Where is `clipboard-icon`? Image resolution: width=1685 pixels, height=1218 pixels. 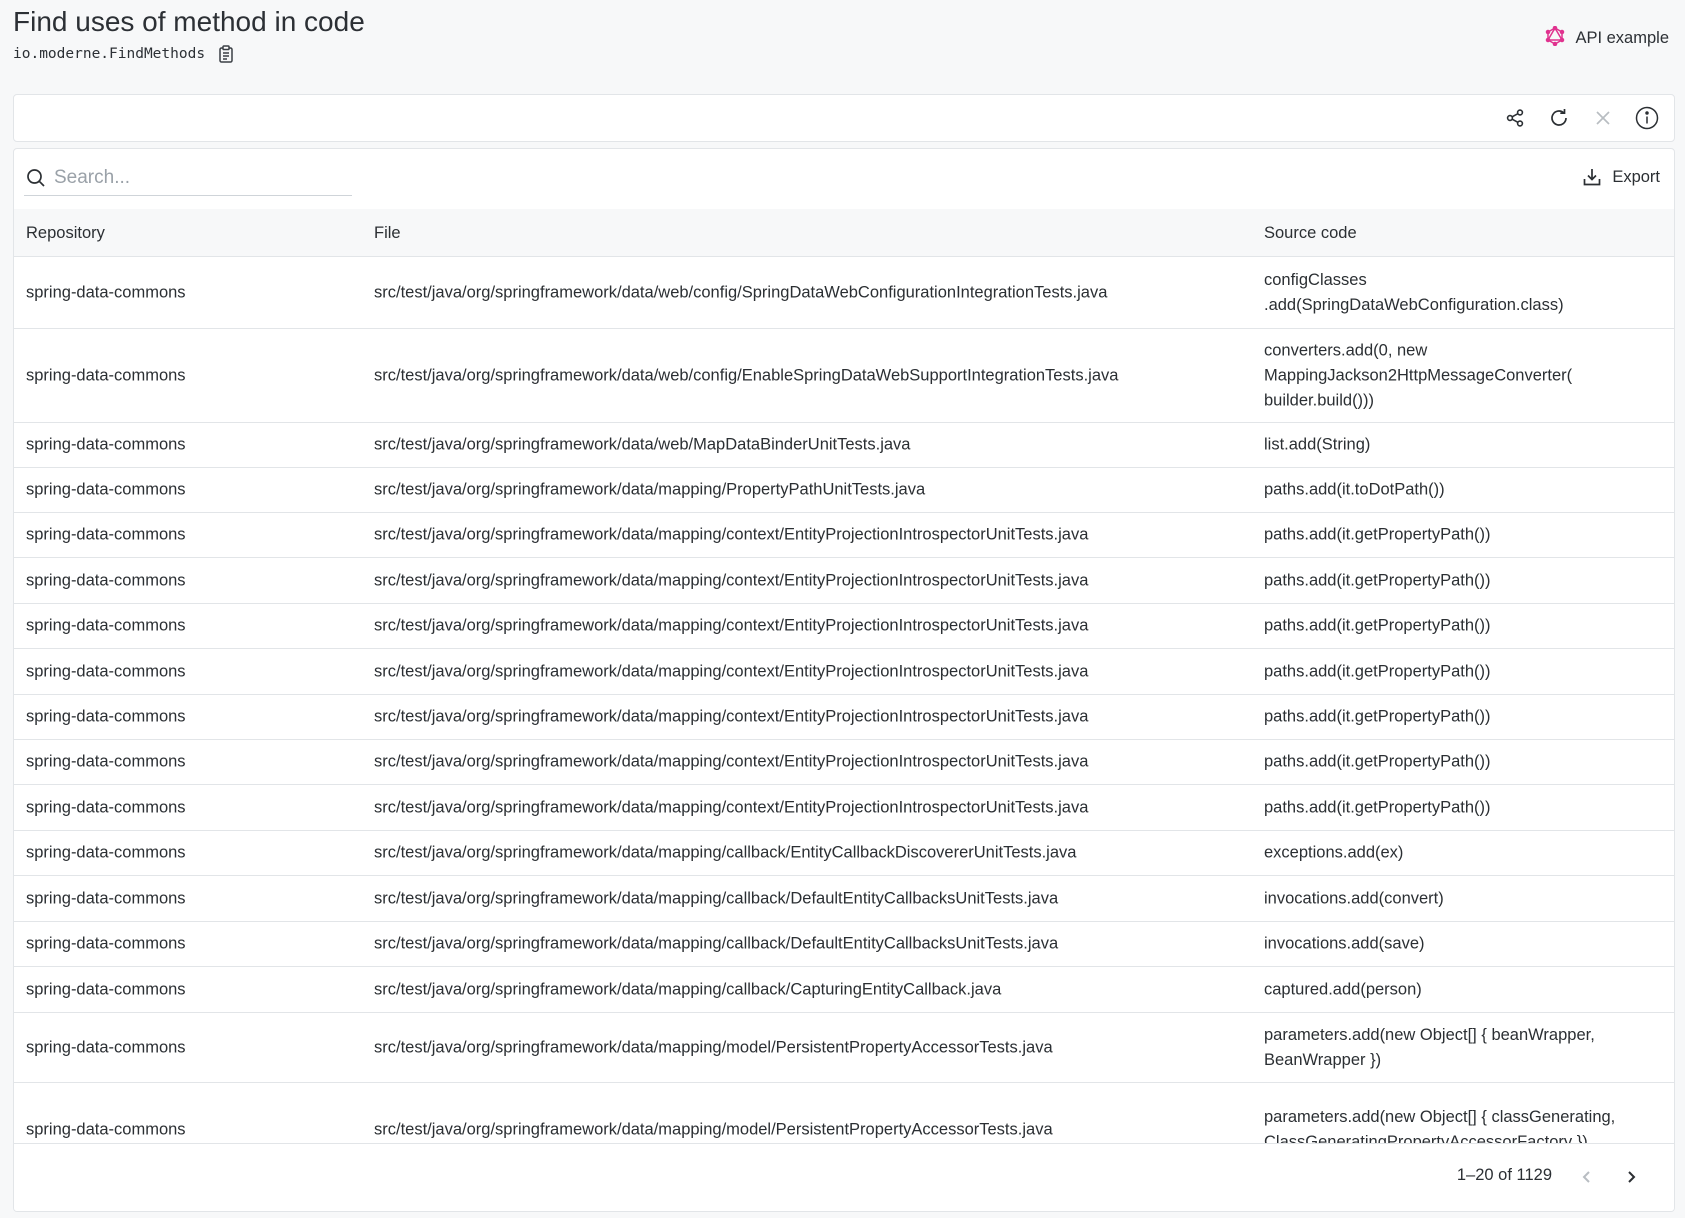
clipboard-icon is located at coordinates (226, 54).